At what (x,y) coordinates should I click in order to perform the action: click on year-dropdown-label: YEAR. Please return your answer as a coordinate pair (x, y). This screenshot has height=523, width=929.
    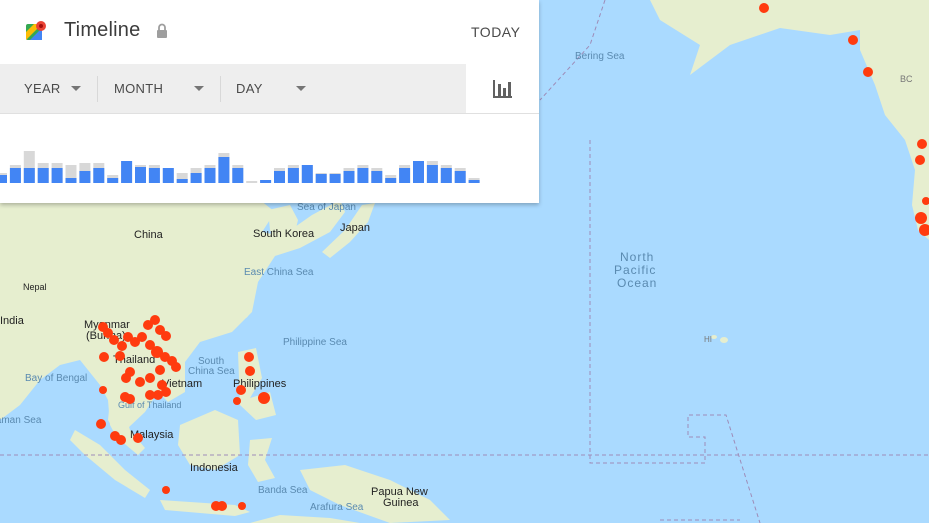
    Looking at the image, I should click on (42, 88).